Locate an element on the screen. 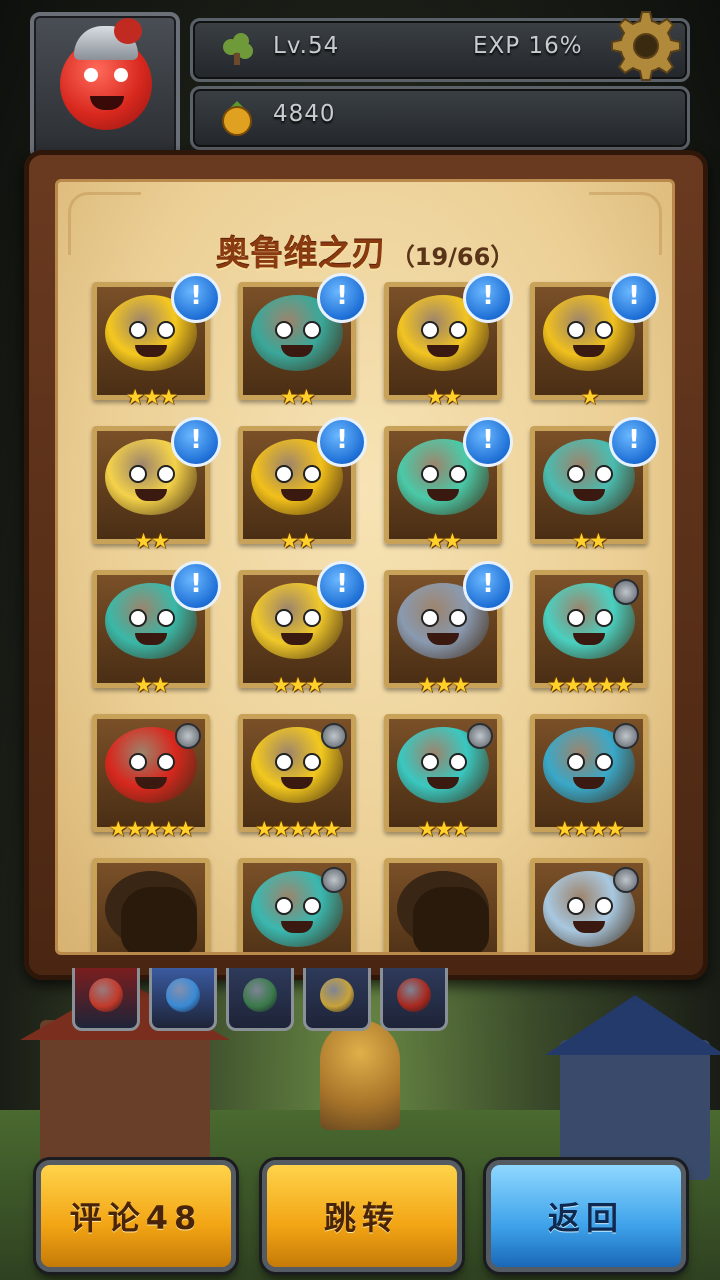  green-hero-tab-icon is located at coordinates (260, 995).